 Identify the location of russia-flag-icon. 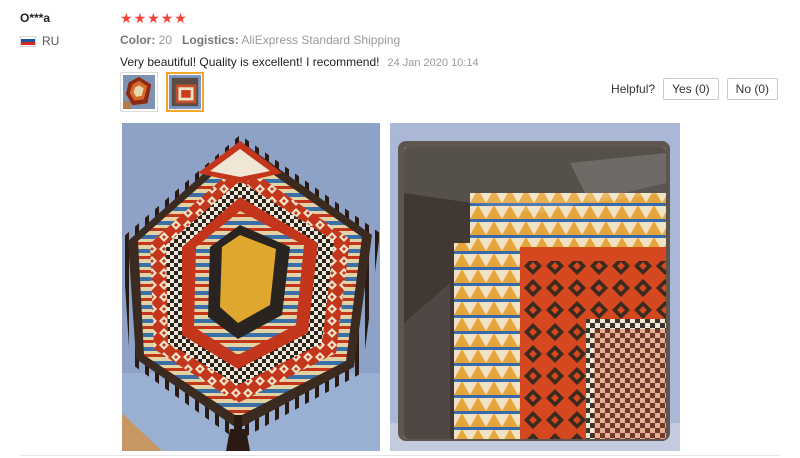
(28, 41).